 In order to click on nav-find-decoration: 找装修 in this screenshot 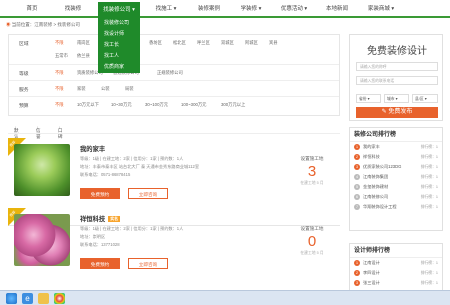, I will do `click(73, 9)`.